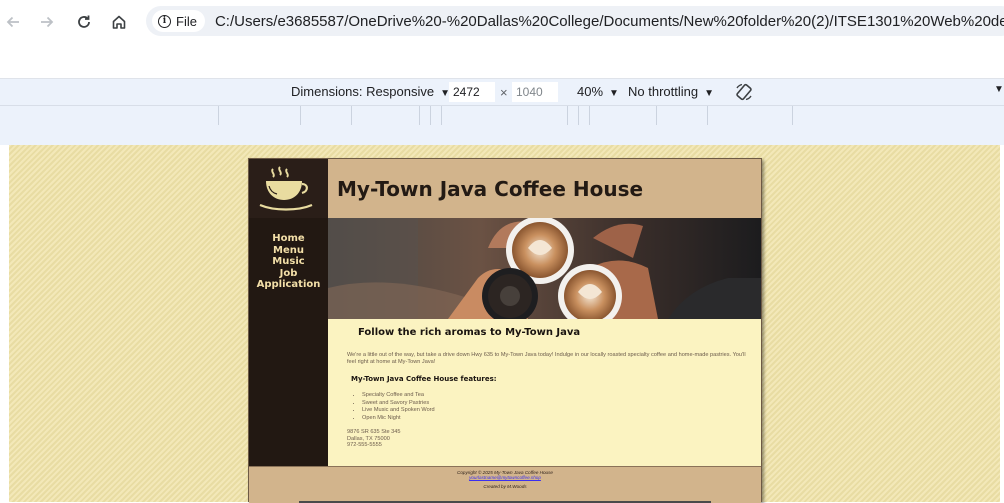 This screenshot has width=1004, height=503. I want to click on dimensions-dropdown: Dimensions: Responsive ▼, so click(370, 91).